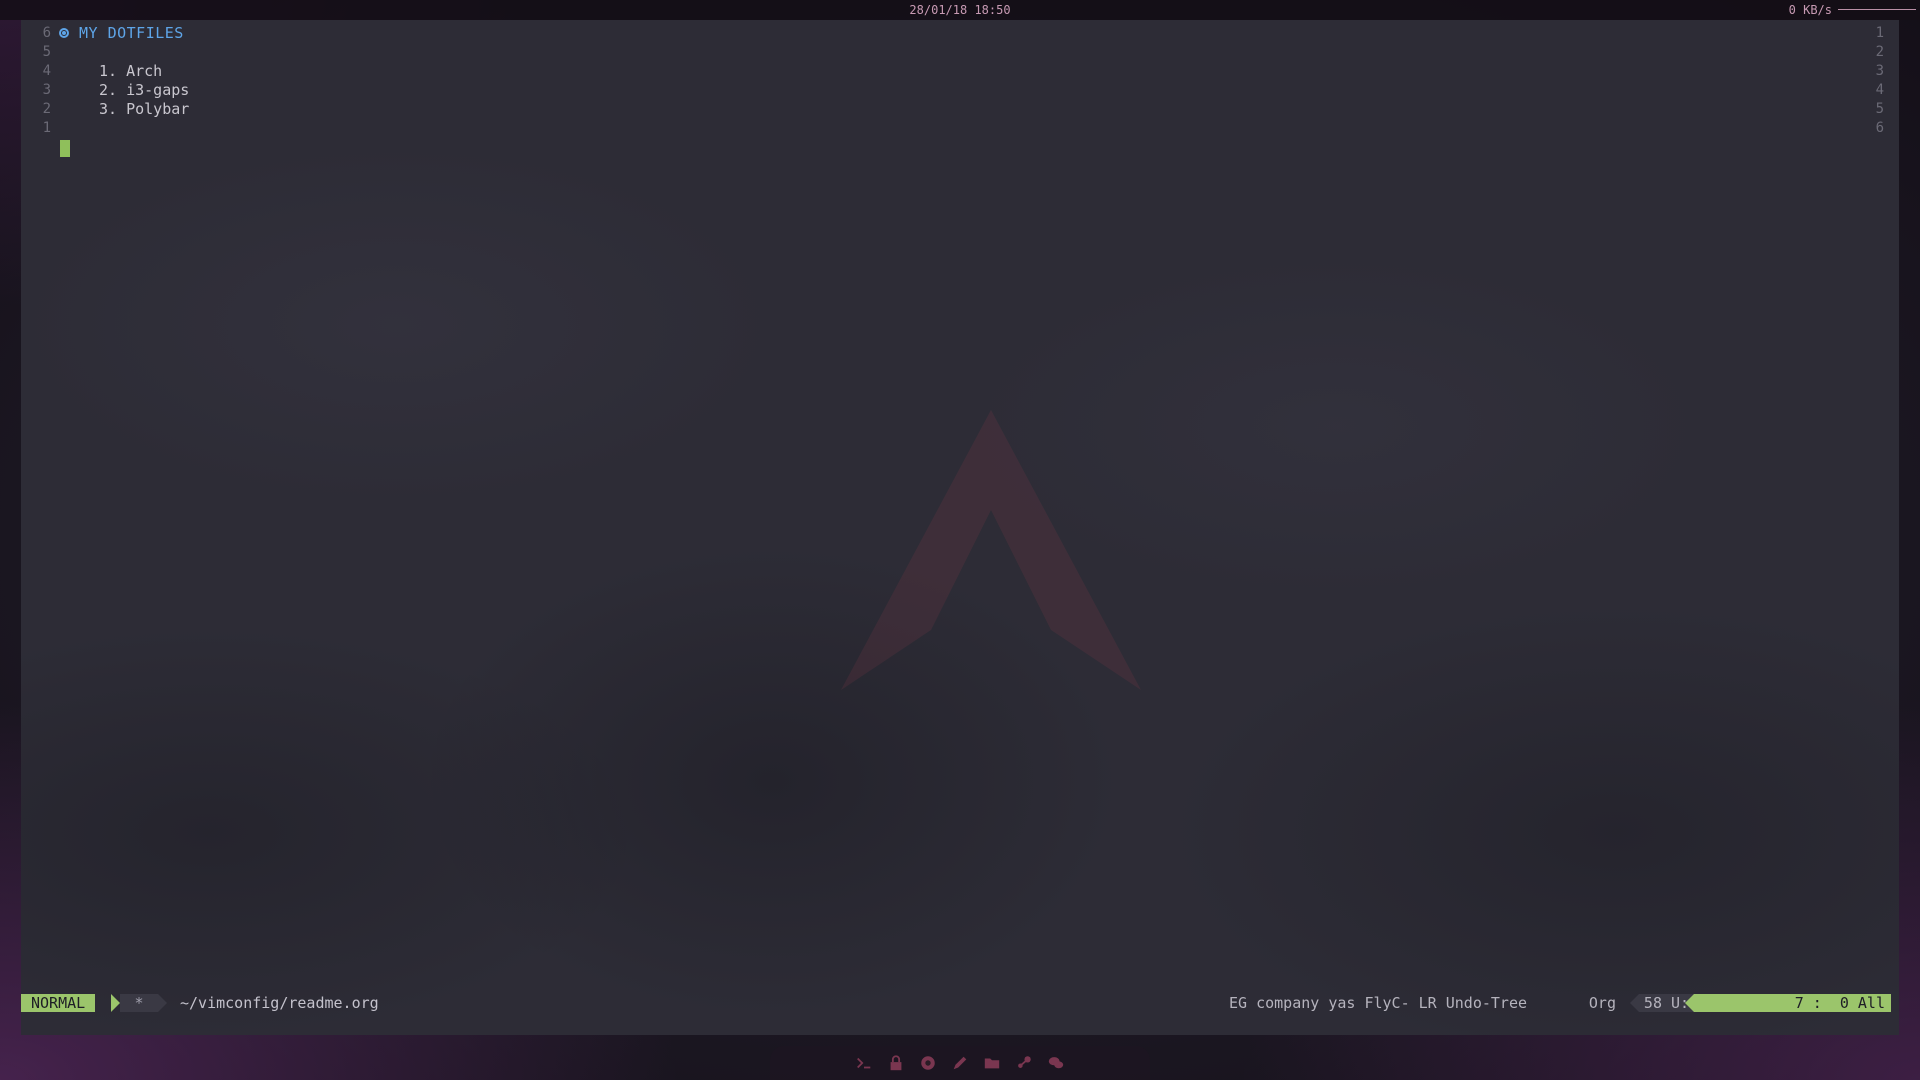  I want to click on buffer-line, so click(960, 147).